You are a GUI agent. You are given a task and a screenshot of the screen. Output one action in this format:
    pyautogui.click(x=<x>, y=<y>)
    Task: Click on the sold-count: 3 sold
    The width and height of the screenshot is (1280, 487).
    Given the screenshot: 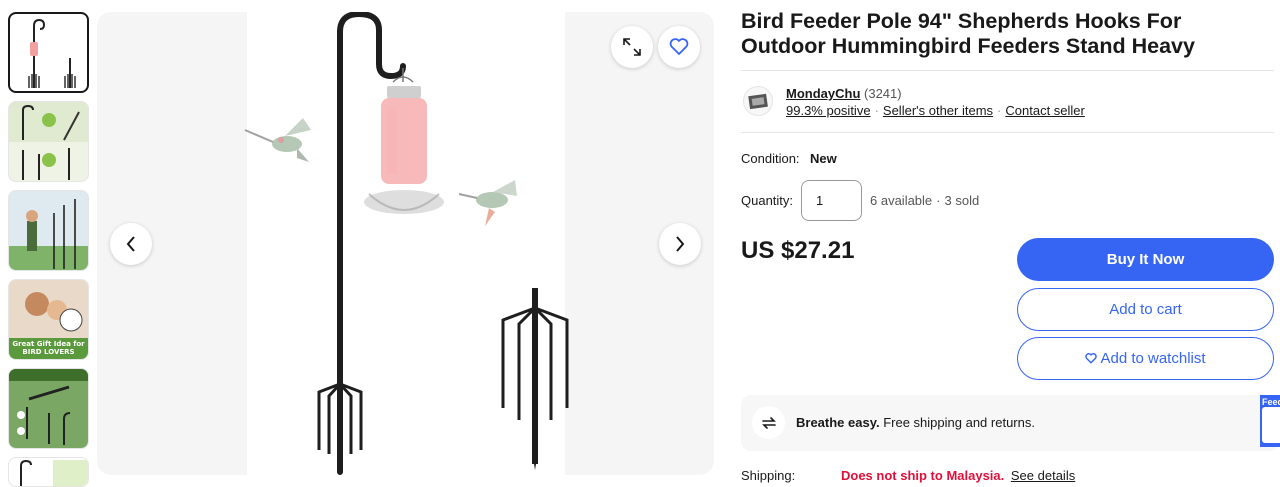 What is the action you would take?
    pyautogui.click(x=962, y=200)
    